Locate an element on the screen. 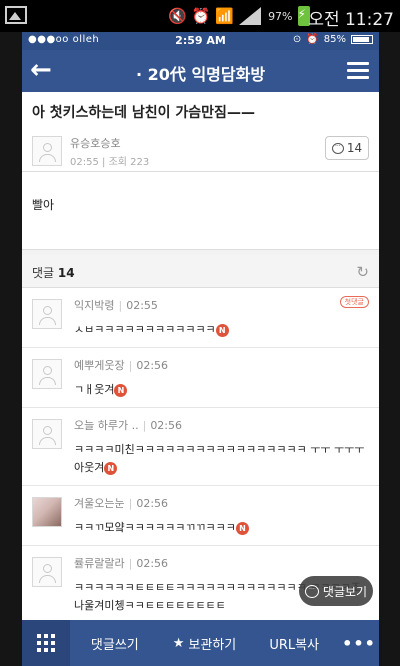 The height and width of the screenshot is (666, 400). post-views: 조회 223 is located at coordinates (129, 162).